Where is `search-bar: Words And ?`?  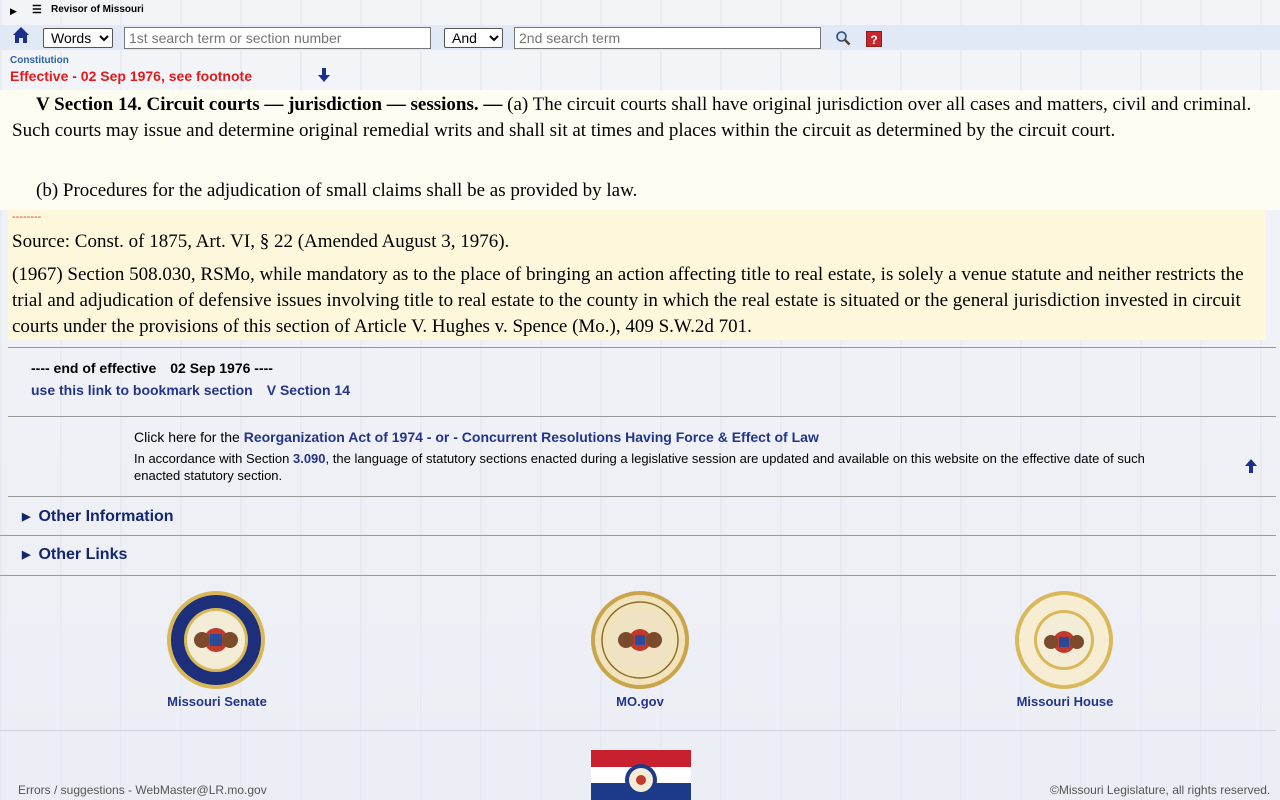
search-bar: Words And ? is located at coordinates (640, 37).